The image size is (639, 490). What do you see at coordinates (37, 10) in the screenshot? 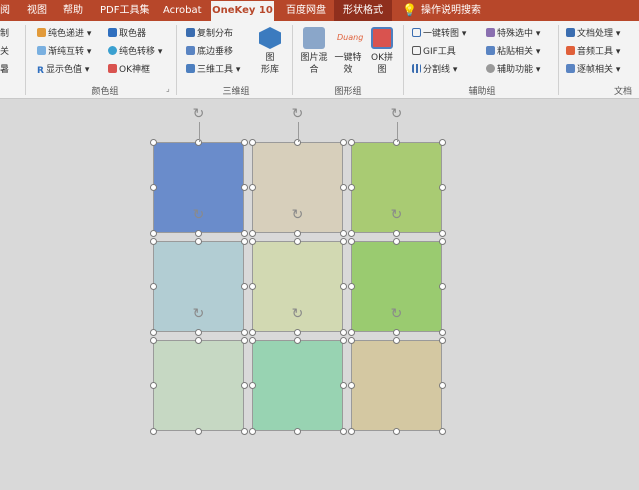
I see `tab-view: 视图` at bounding box center [37, 10].